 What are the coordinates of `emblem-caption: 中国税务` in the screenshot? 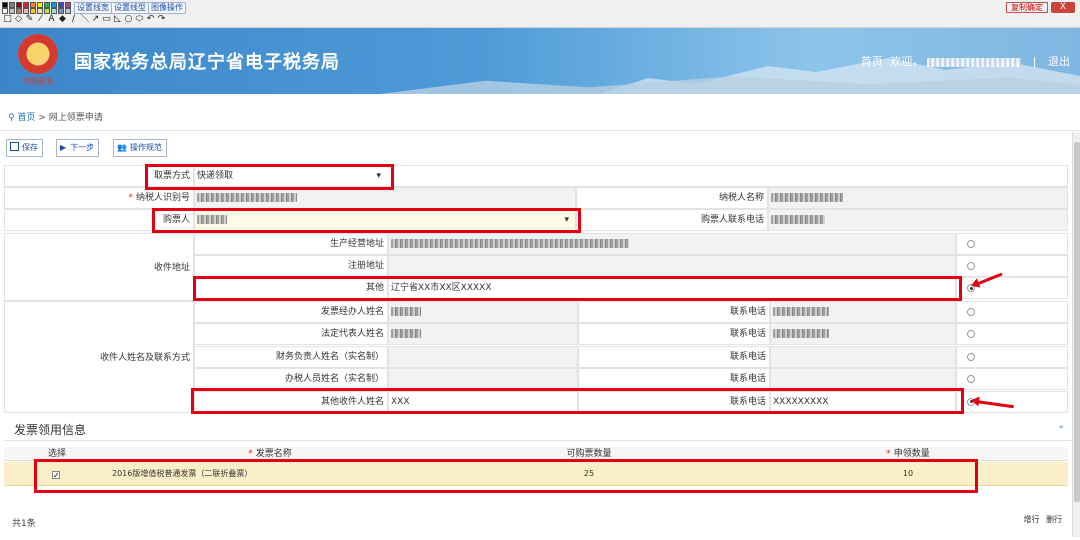 It's located at (38, 81).